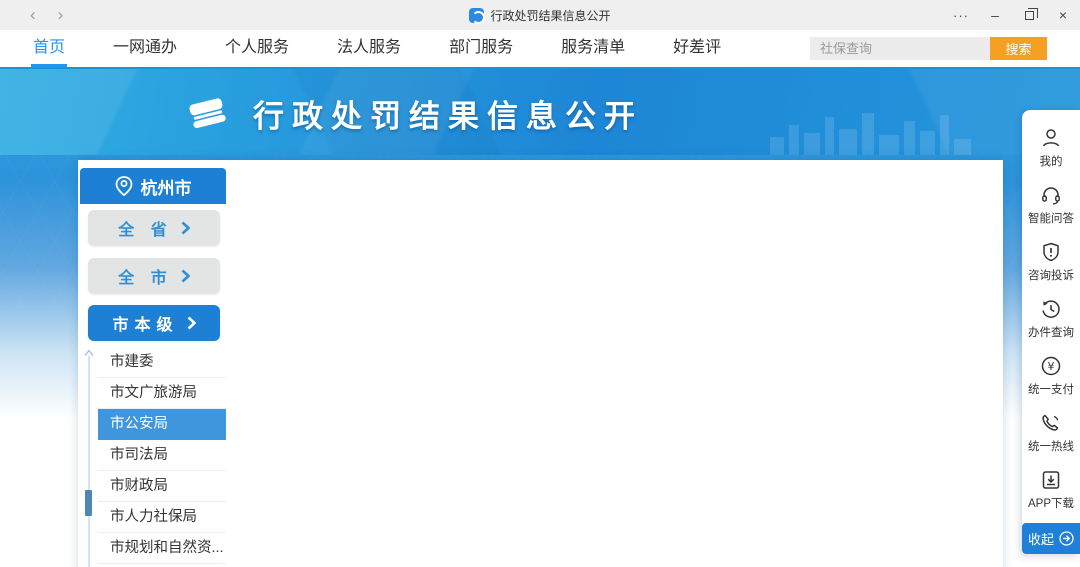  Describe the element at coordinates (697, 48) in the screenshot. I see `tab-rating: 好差评` at that location.